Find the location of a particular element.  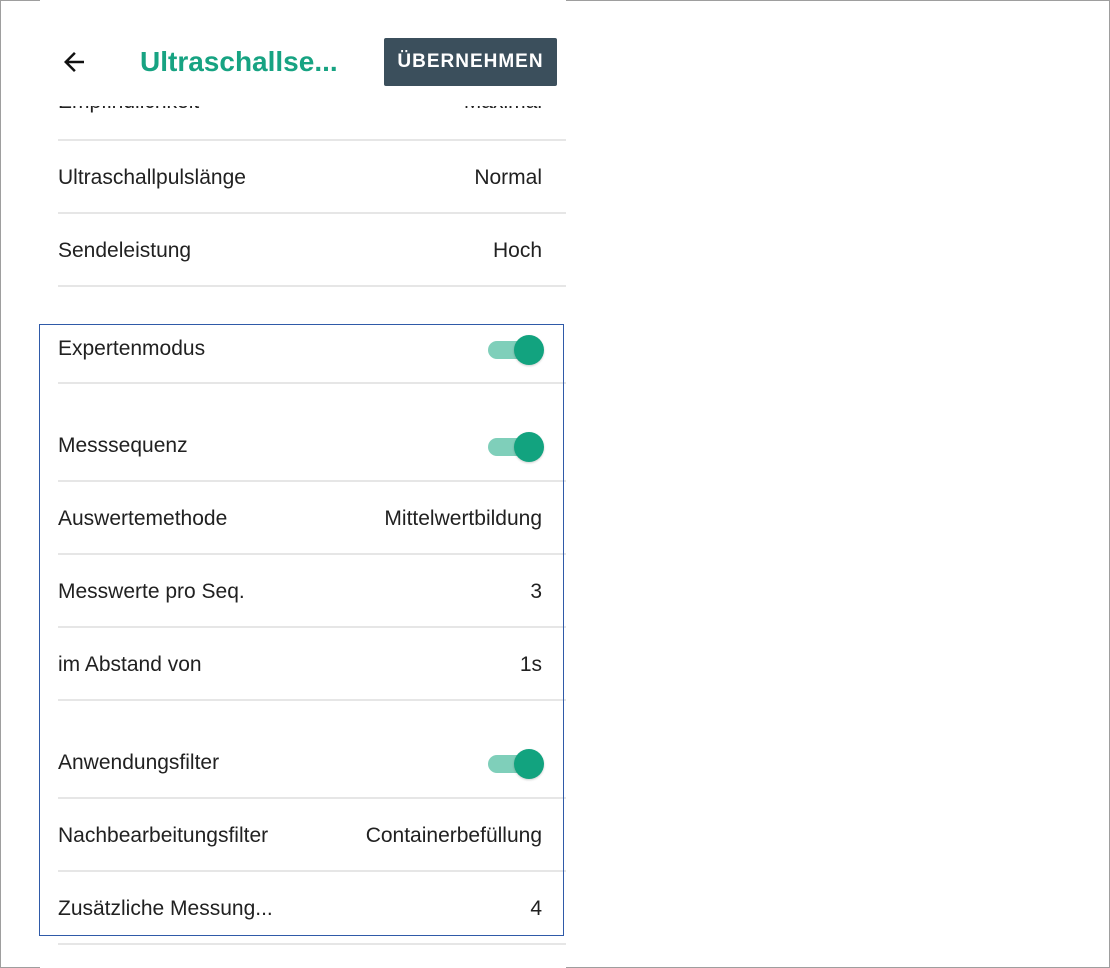

expert-mode-toggle is located at coordinates (516, 349).